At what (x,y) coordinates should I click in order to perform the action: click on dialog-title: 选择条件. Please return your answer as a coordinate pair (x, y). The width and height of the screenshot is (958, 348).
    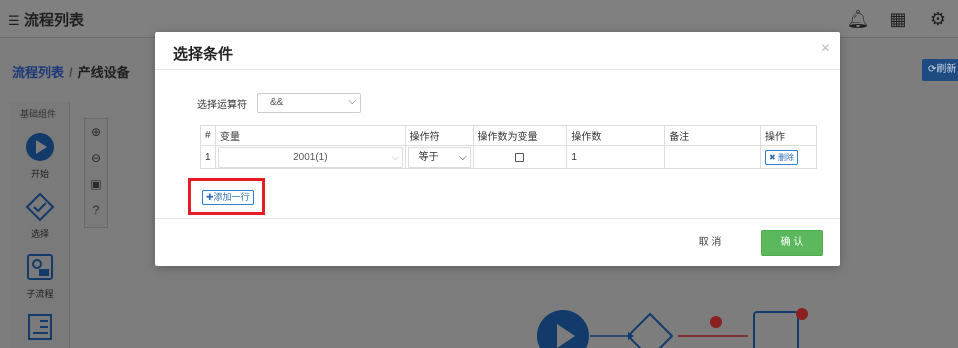
    Looking at the image, I should click on (203, 54).